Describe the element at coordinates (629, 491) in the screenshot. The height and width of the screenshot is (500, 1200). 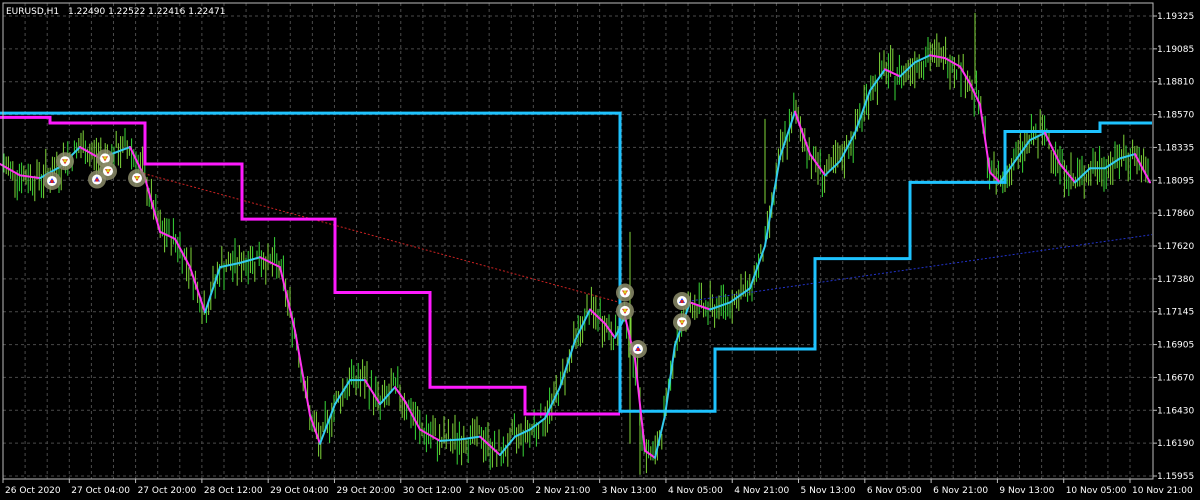
I see `x-tick-label: 3 Nov 13:00` at that location.